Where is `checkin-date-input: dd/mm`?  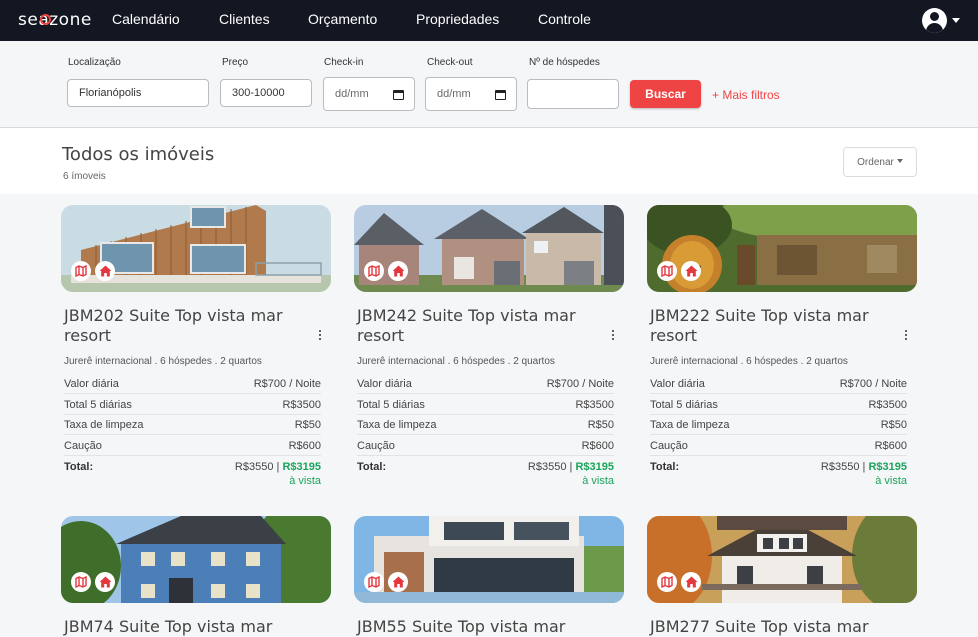 checkin-date-input: dd/mm is located at coordinates (369, 94).